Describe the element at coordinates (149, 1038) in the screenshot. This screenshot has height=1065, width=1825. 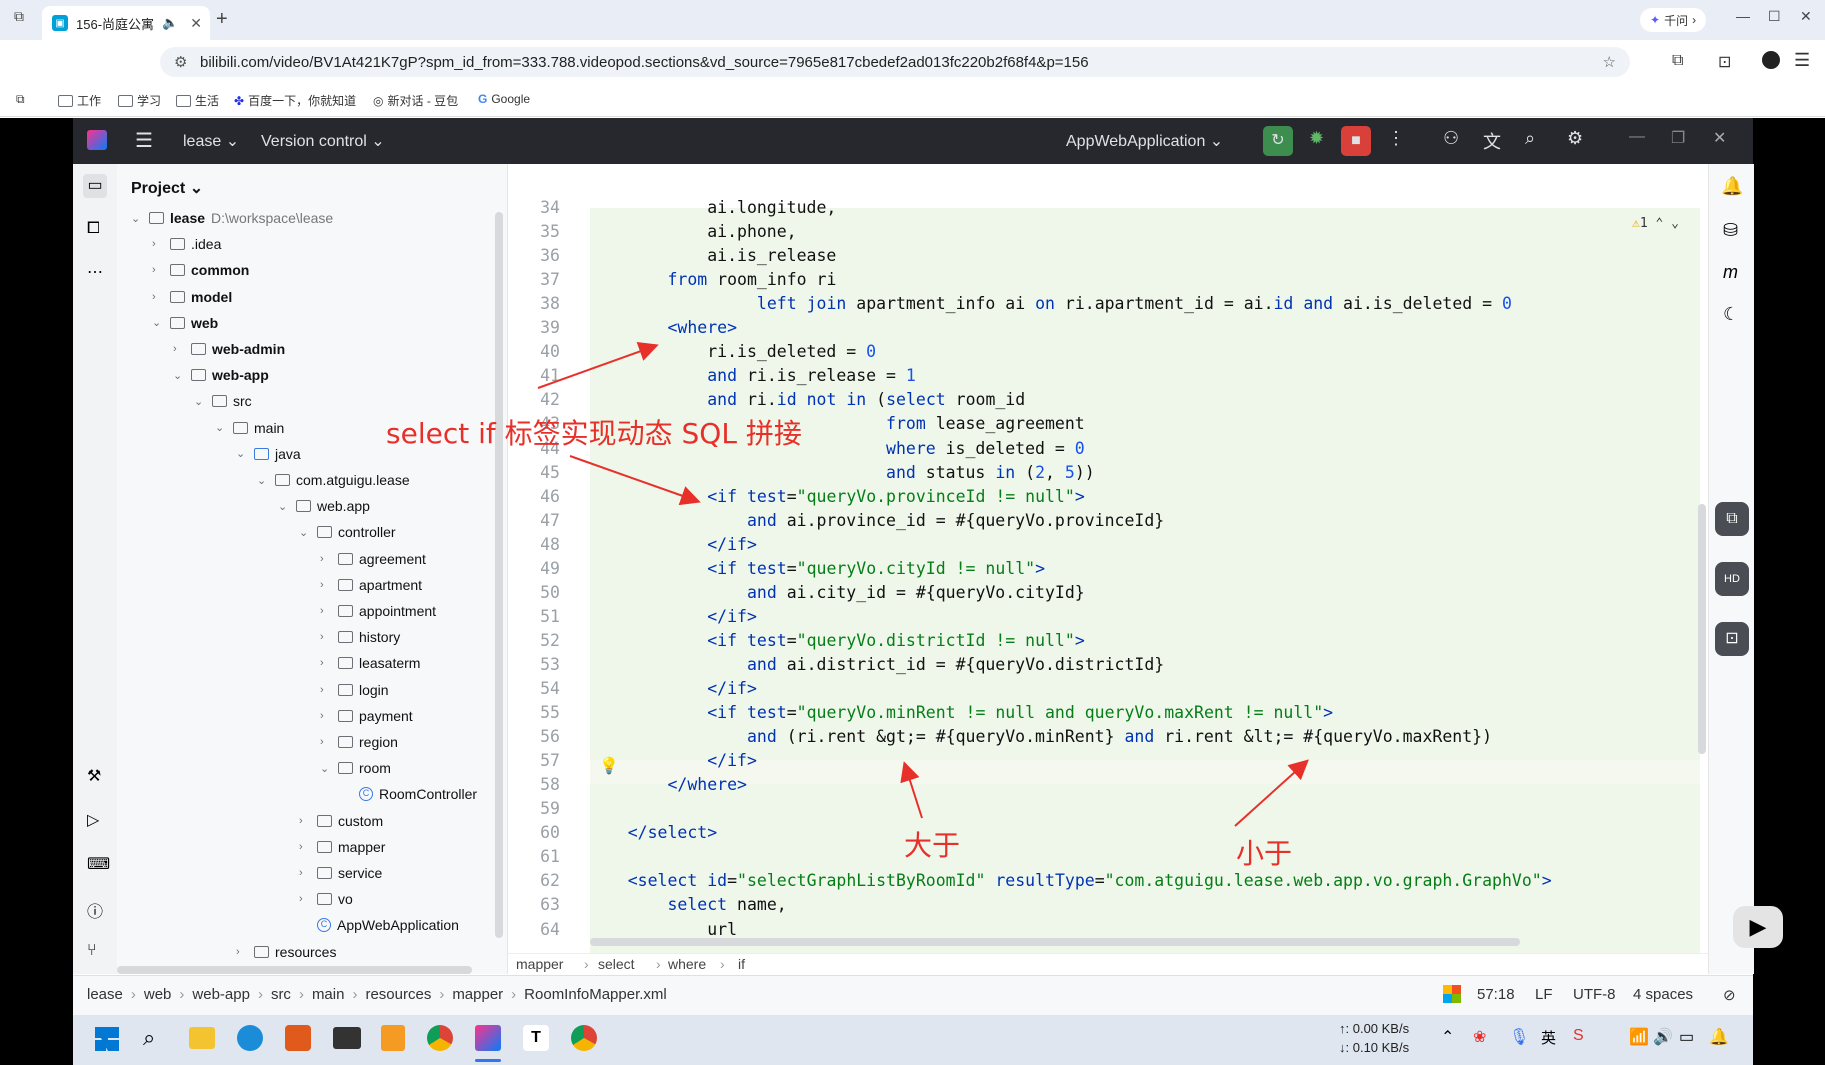
I see `taskbar-search-icon: ⌕` at that location.